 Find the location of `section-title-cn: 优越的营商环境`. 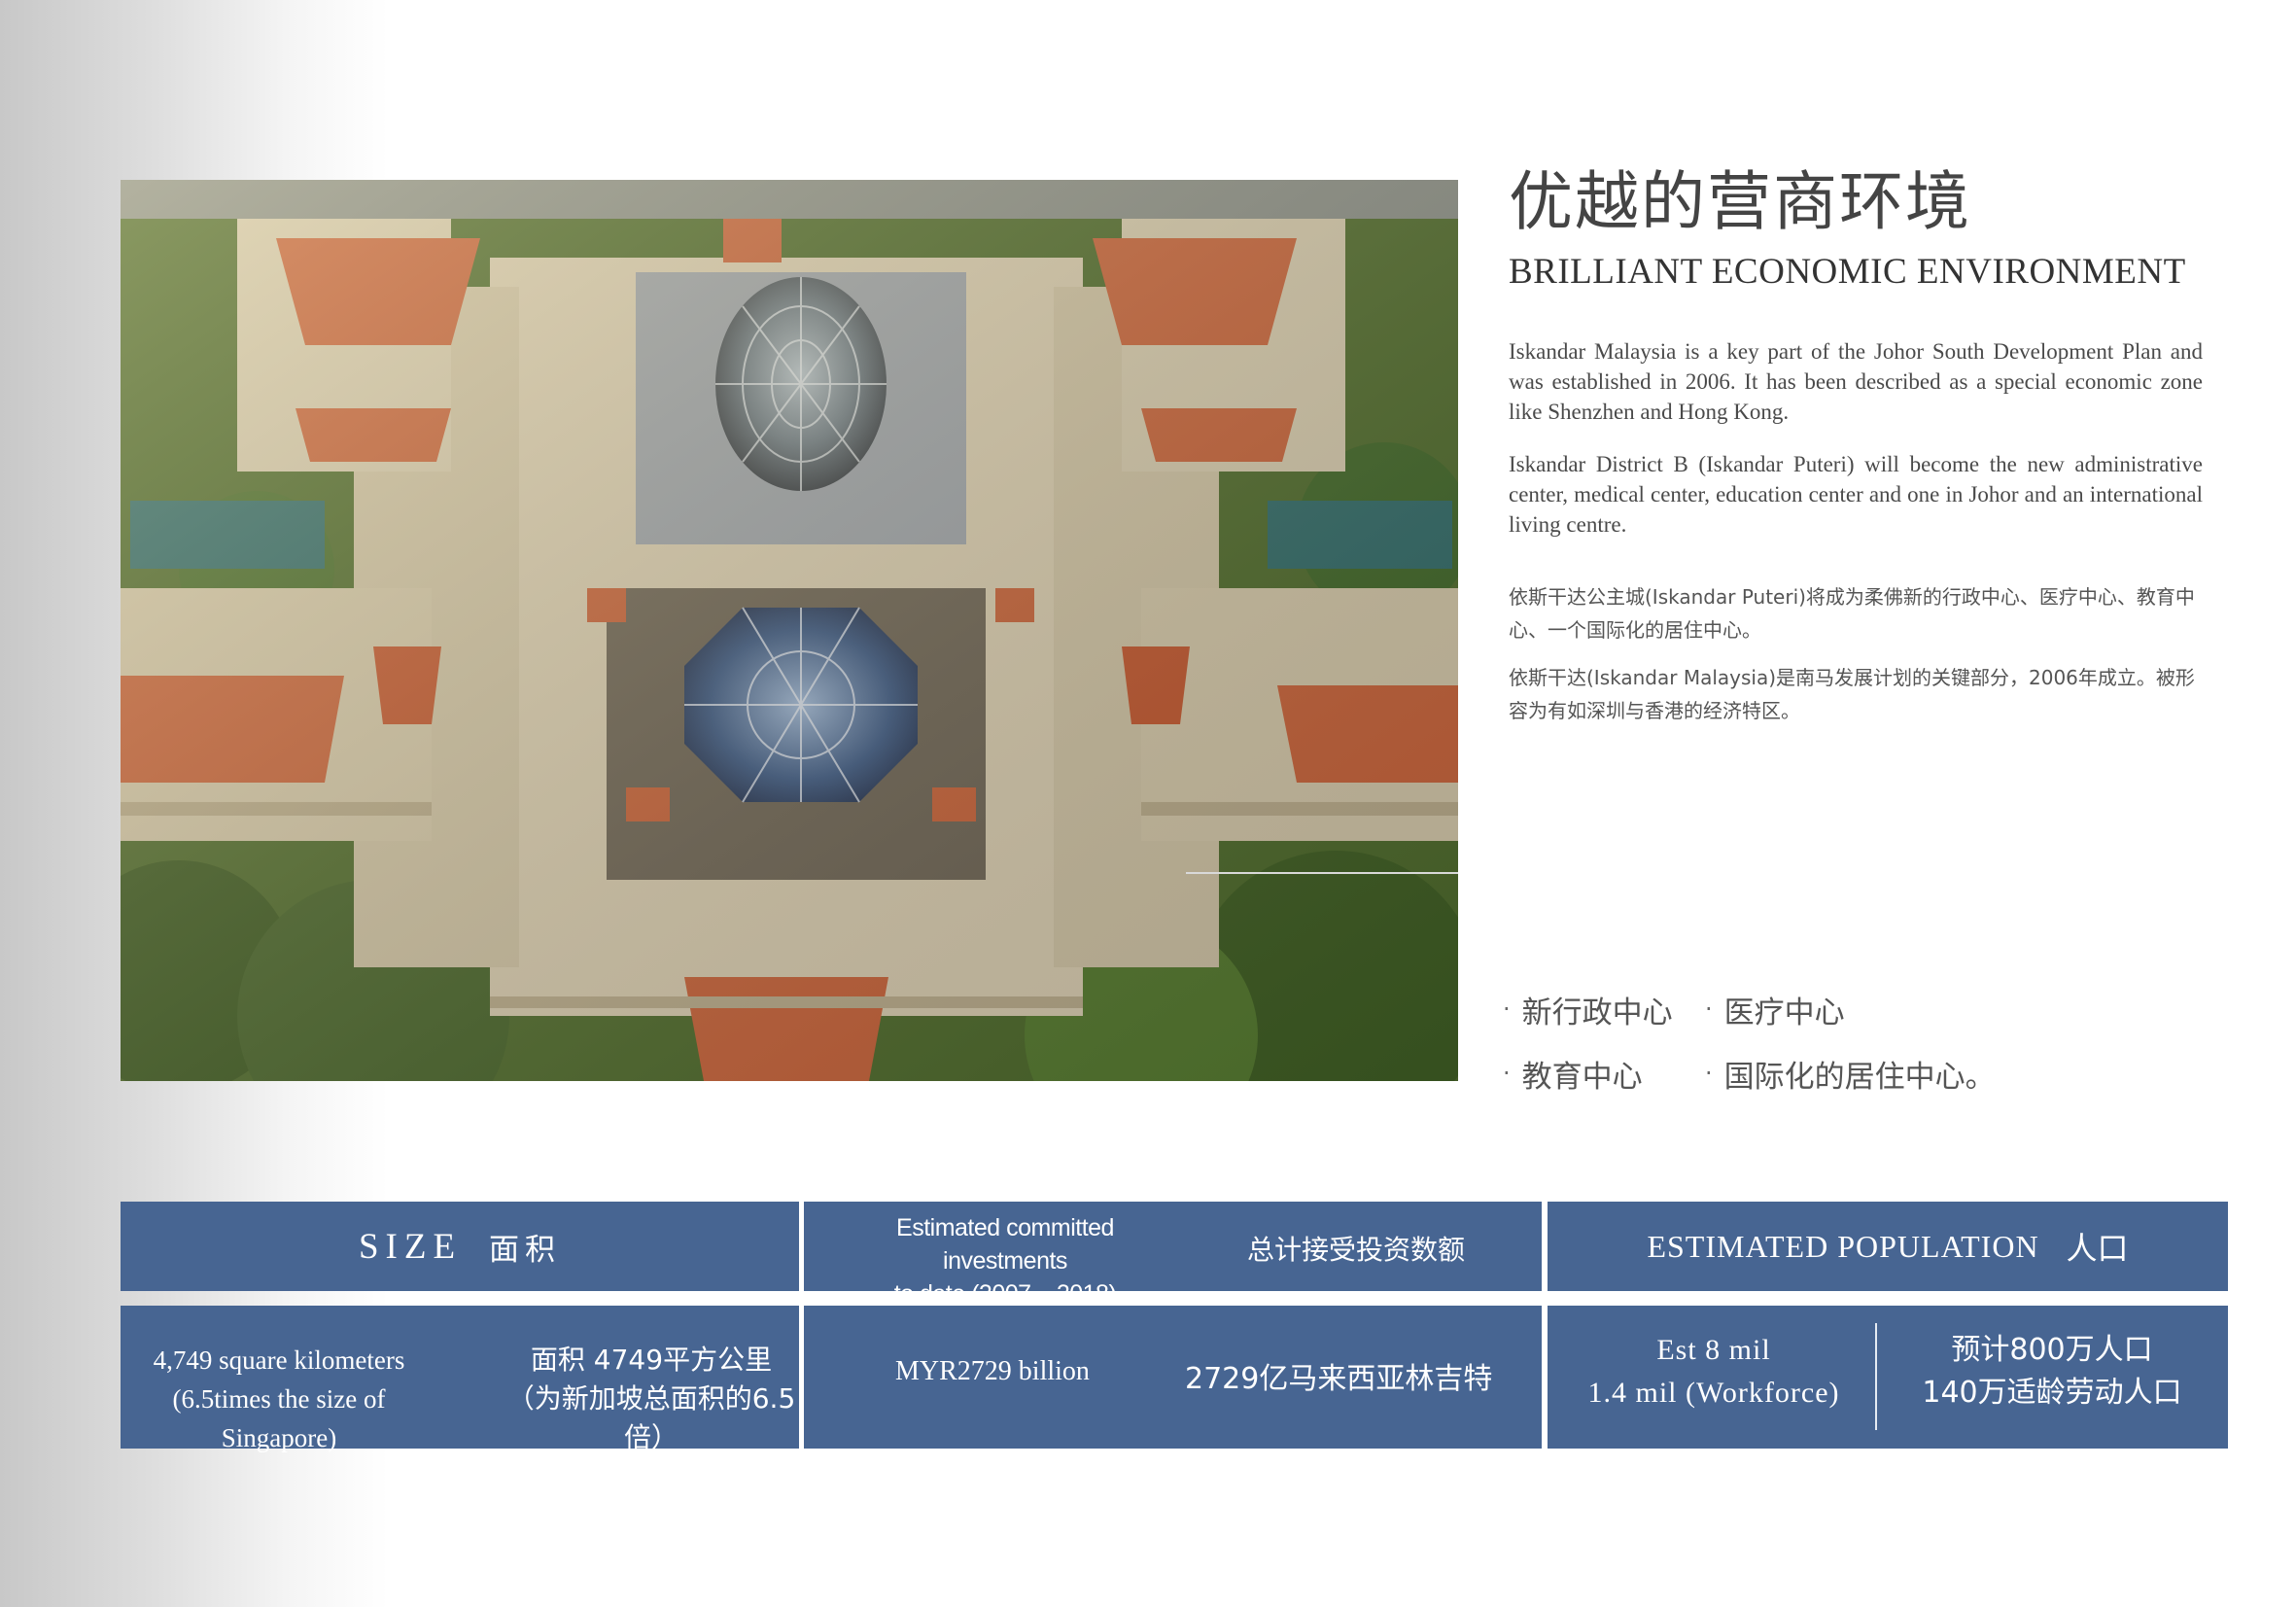

section-title-cn: 优越的营商环境 is located at coordinates (1740, 201).